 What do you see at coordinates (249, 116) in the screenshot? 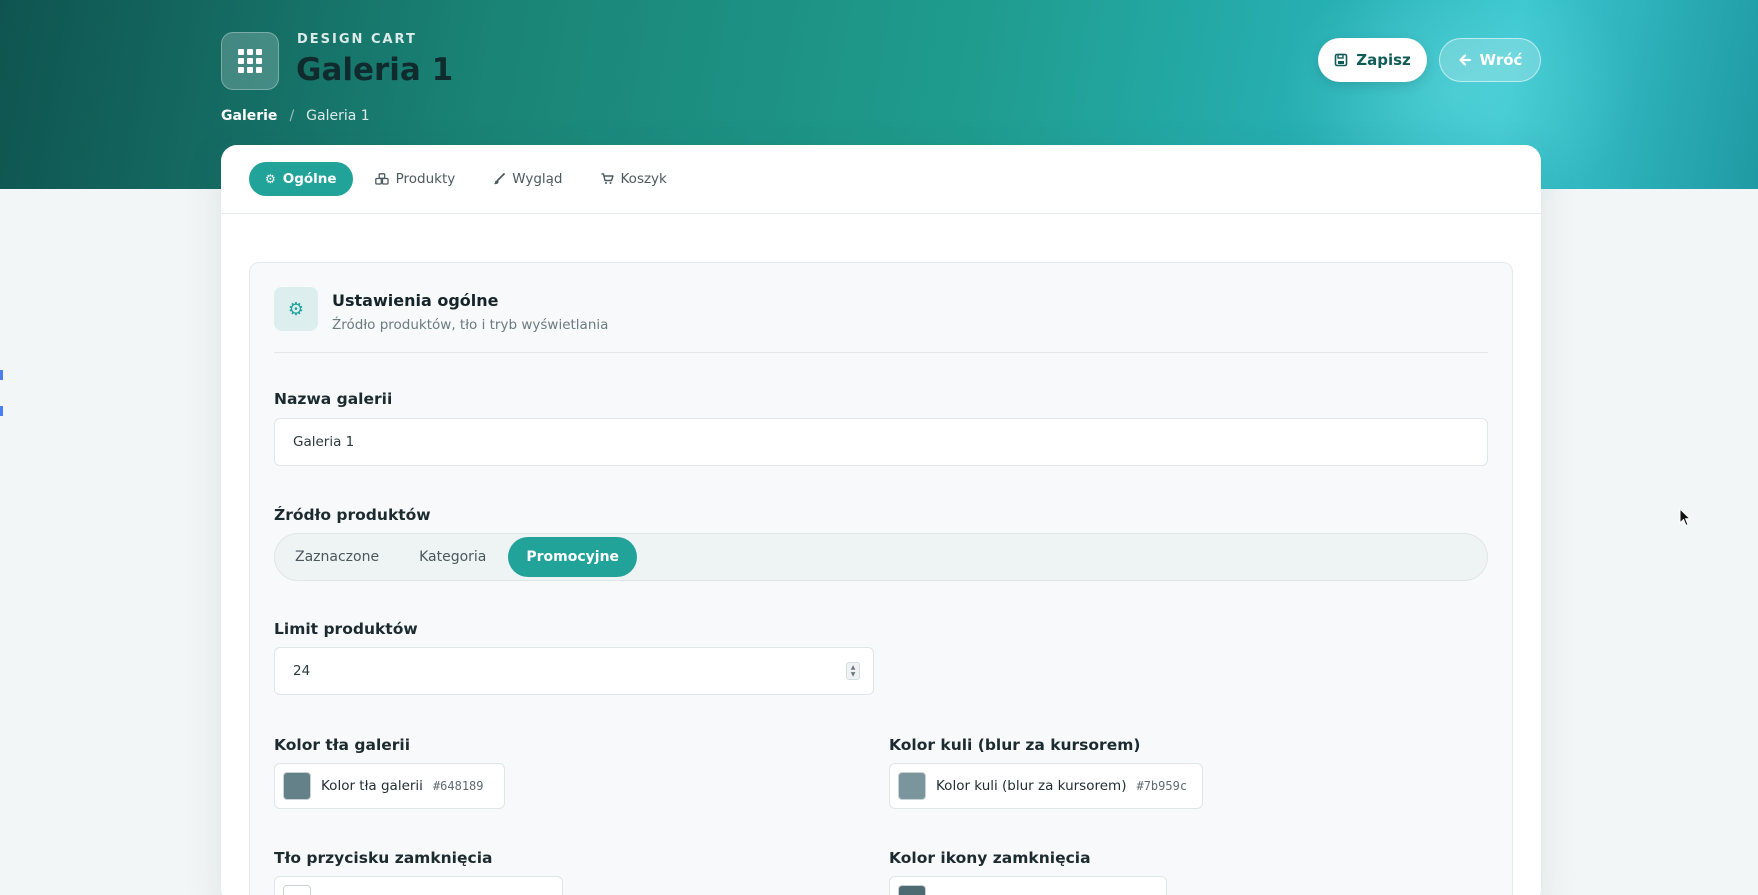
I see `breadcrumb-root-link: Galerie` at bounding box center [249, 116].